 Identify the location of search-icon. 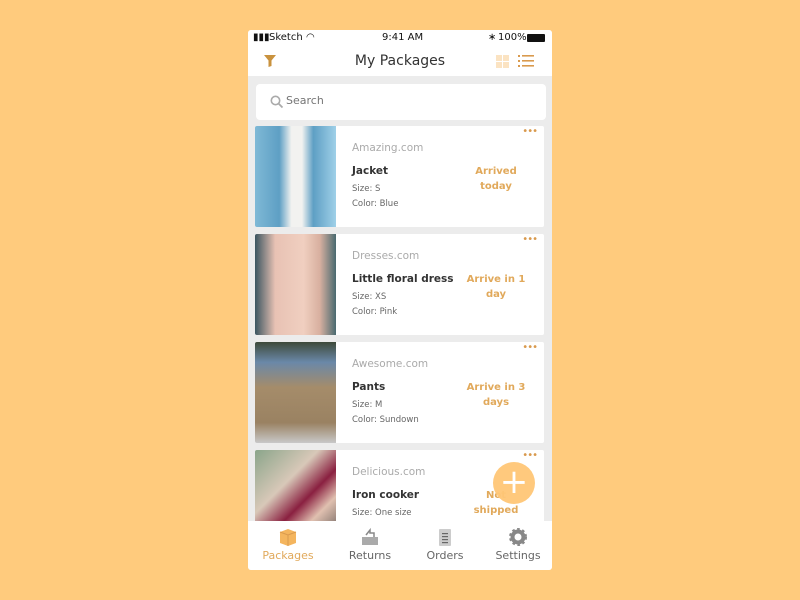
(277, 102).